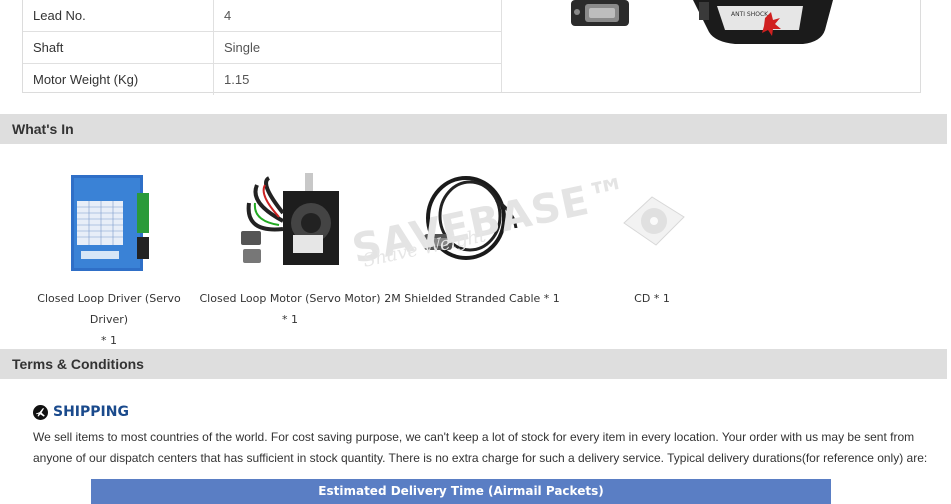 The width and height of the screenshot is (951, 504). Describe the element at coordinates (290, 309) in the screenshot. I see `item-caption: Closed Loop Motor (Servo Motor) * 1` at that location.